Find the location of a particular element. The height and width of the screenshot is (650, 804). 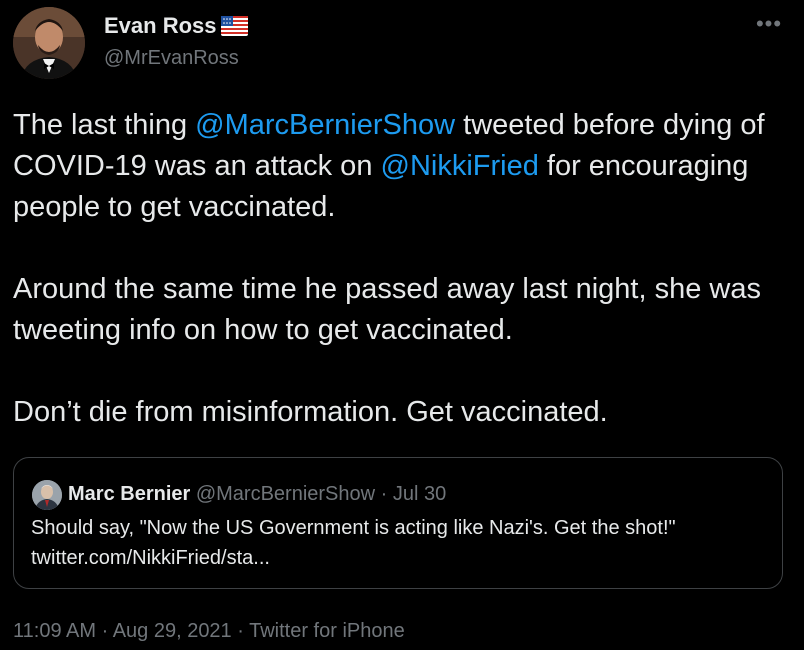

quote-author-meta: @MarcBernierShow · Jul 30 is located at coordinates (318, 494).